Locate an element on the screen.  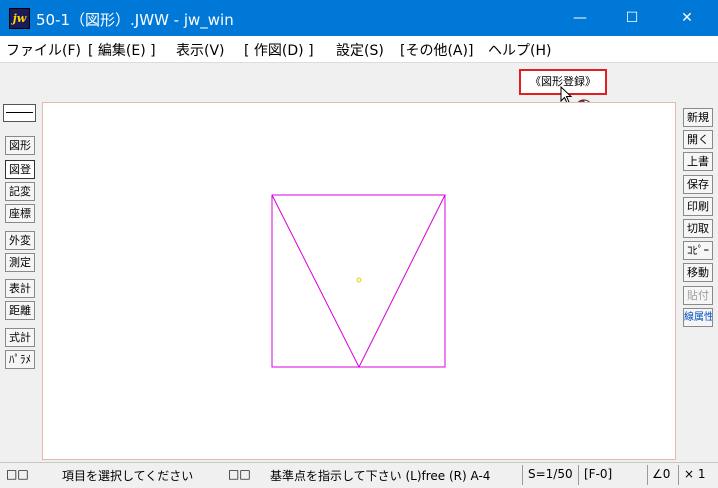
left-tool-palette: 図形 図登 記変 座標 外変 測定 表計 距離 式計 ﾊﾟﾗﾒ is located at coordinates (20, 279).